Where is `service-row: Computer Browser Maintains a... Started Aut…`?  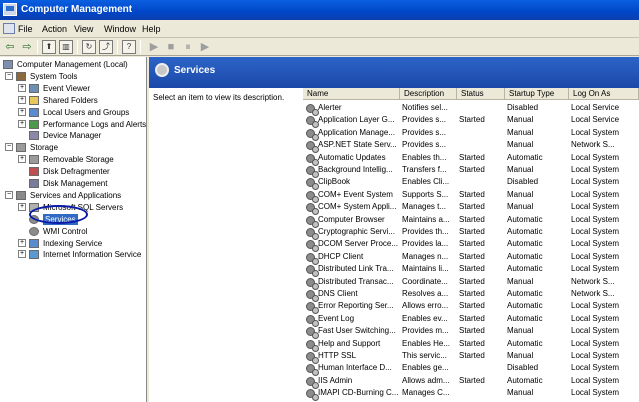 service-row: Computer Browser Maintains a... Started Aut… is located at coordinates (471, 221).